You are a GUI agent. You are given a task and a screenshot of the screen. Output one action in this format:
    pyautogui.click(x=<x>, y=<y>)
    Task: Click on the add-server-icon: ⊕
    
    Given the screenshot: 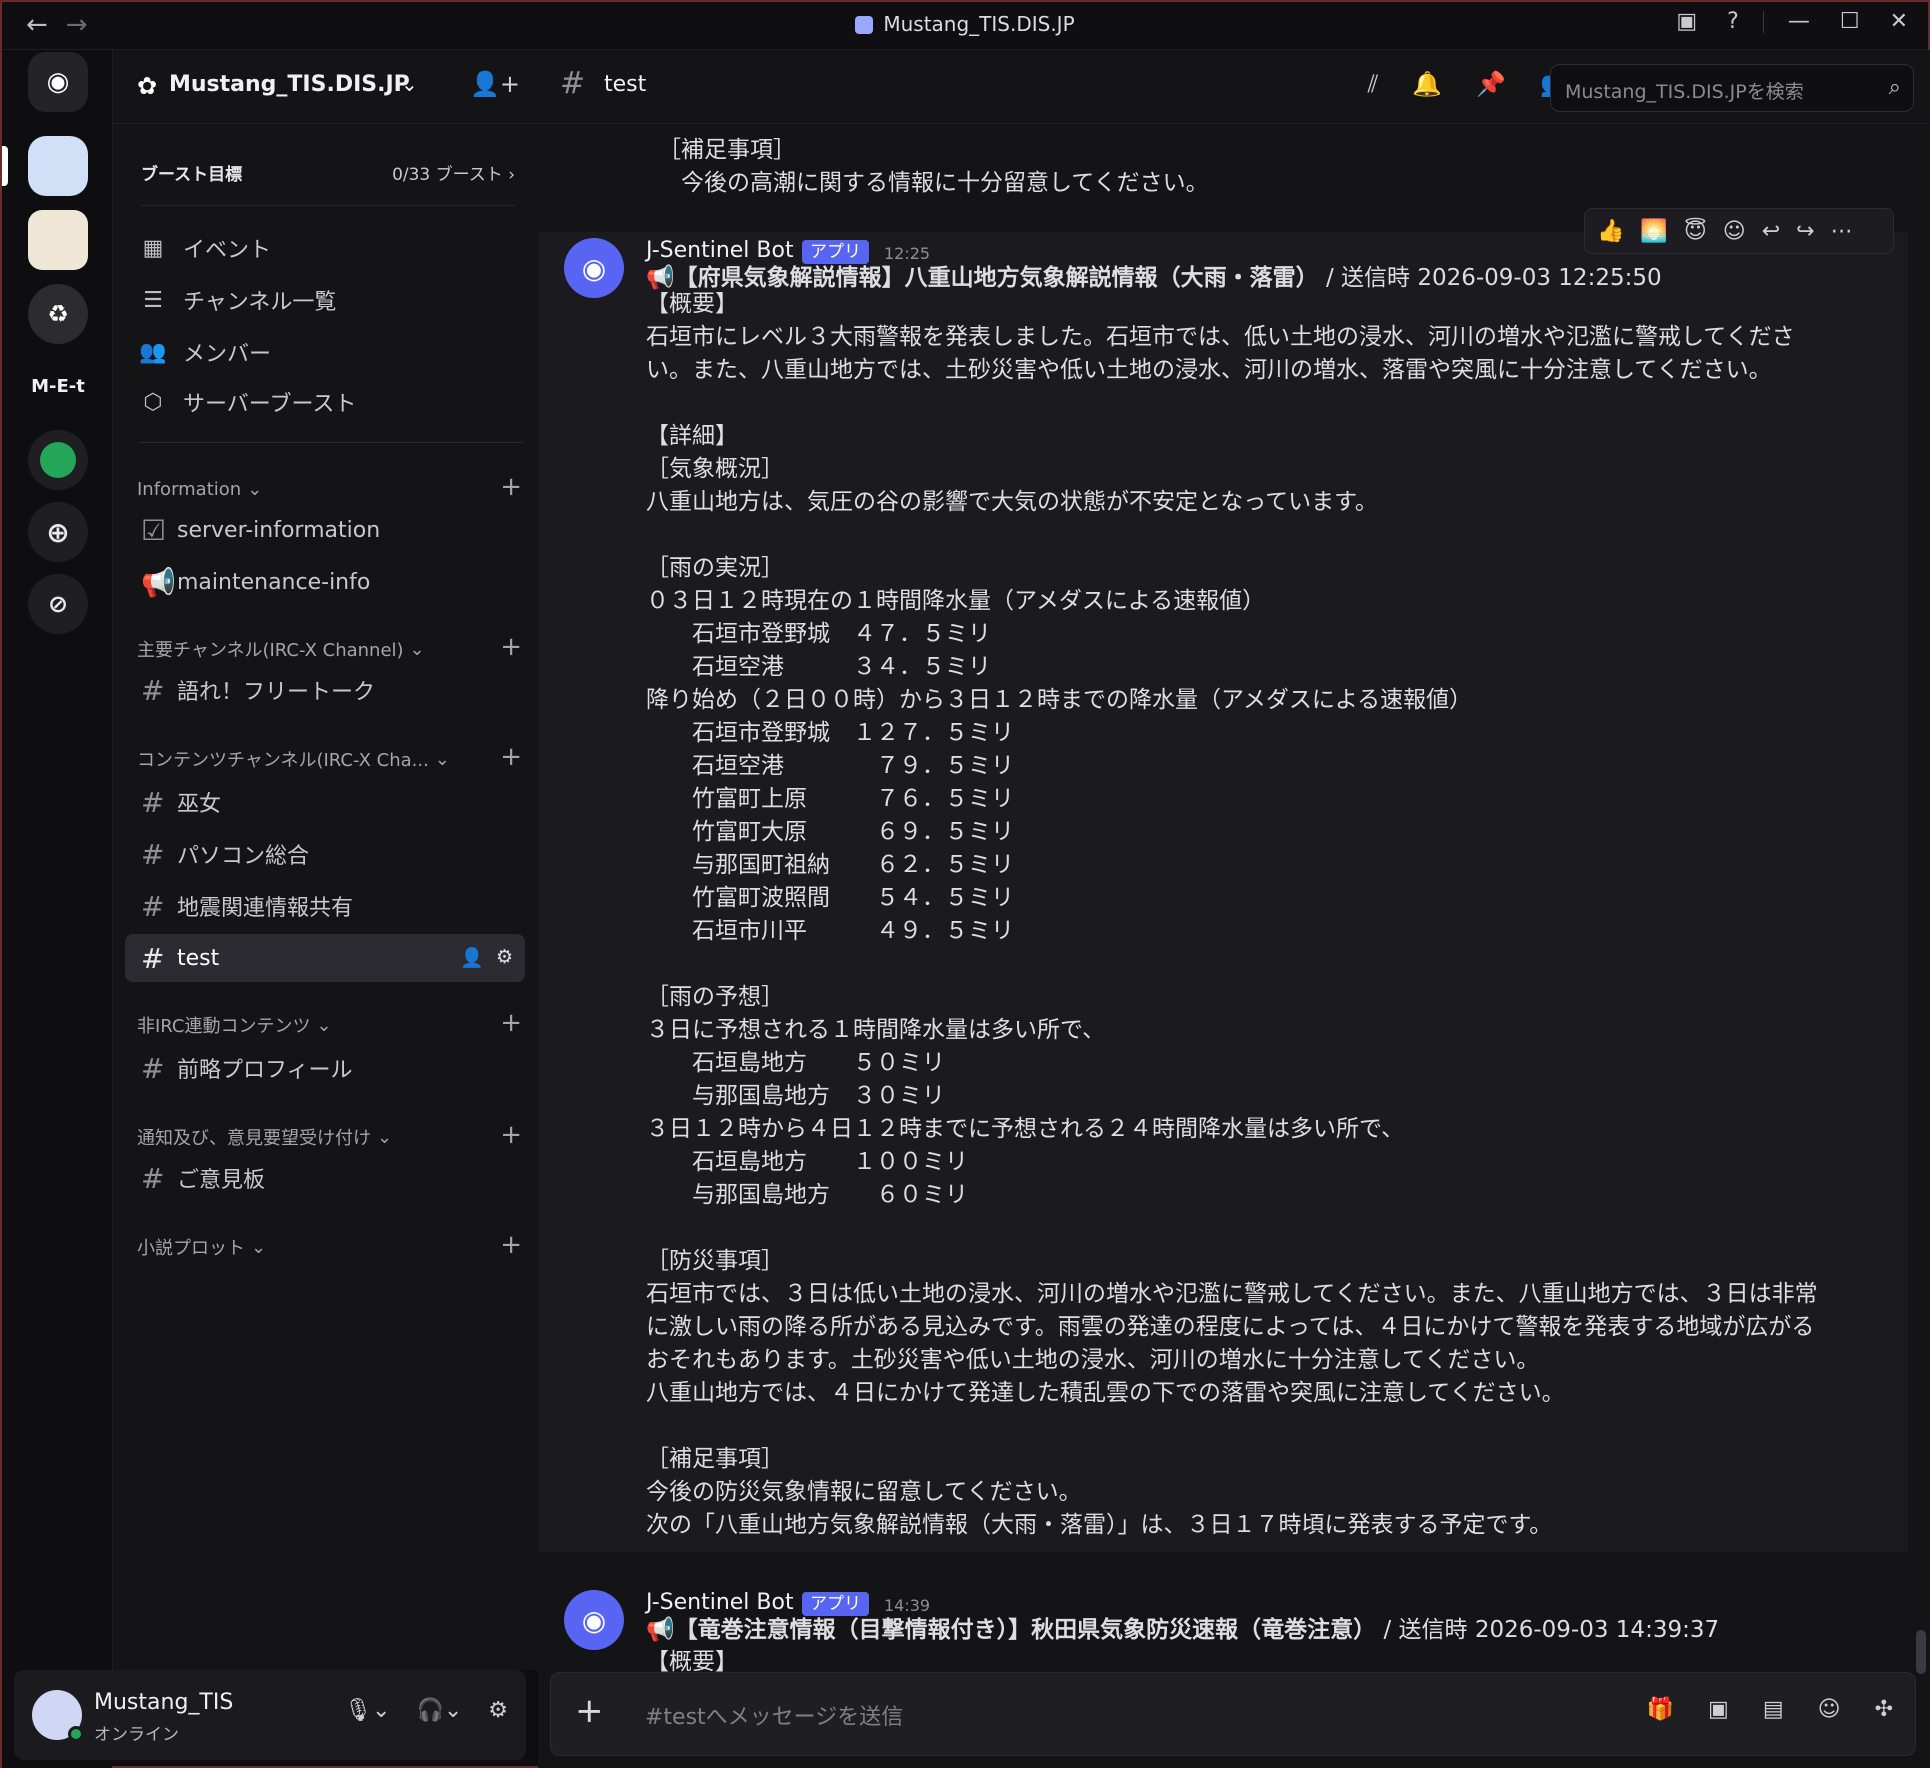 What is the action you would take?
    pyautogui.click(x=58, y=532)
    